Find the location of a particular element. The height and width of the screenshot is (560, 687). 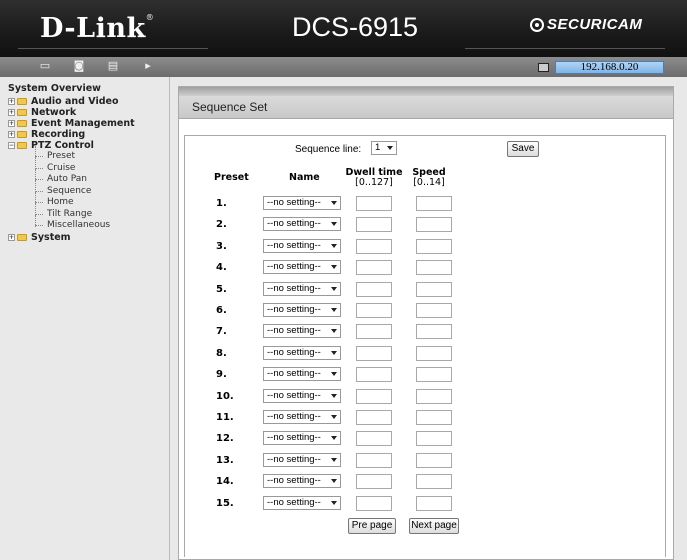

monitor-icon is located at coordinates (543, 67).